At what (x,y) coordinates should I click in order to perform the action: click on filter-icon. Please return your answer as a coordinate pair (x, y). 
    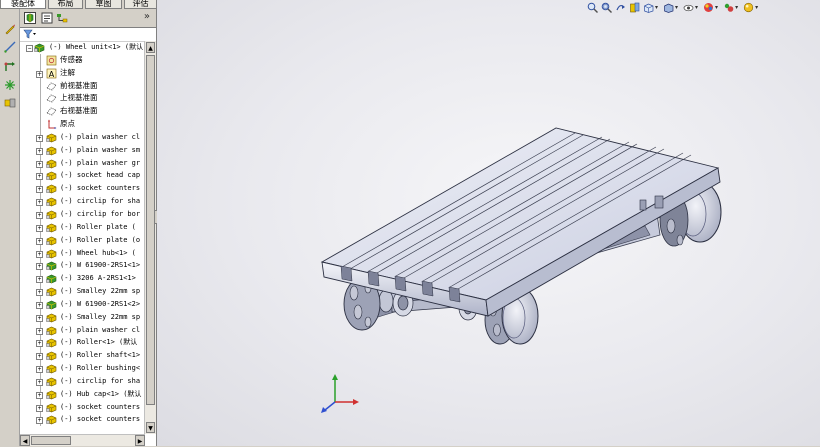
    Looking at the image, I should click on (30, 34).